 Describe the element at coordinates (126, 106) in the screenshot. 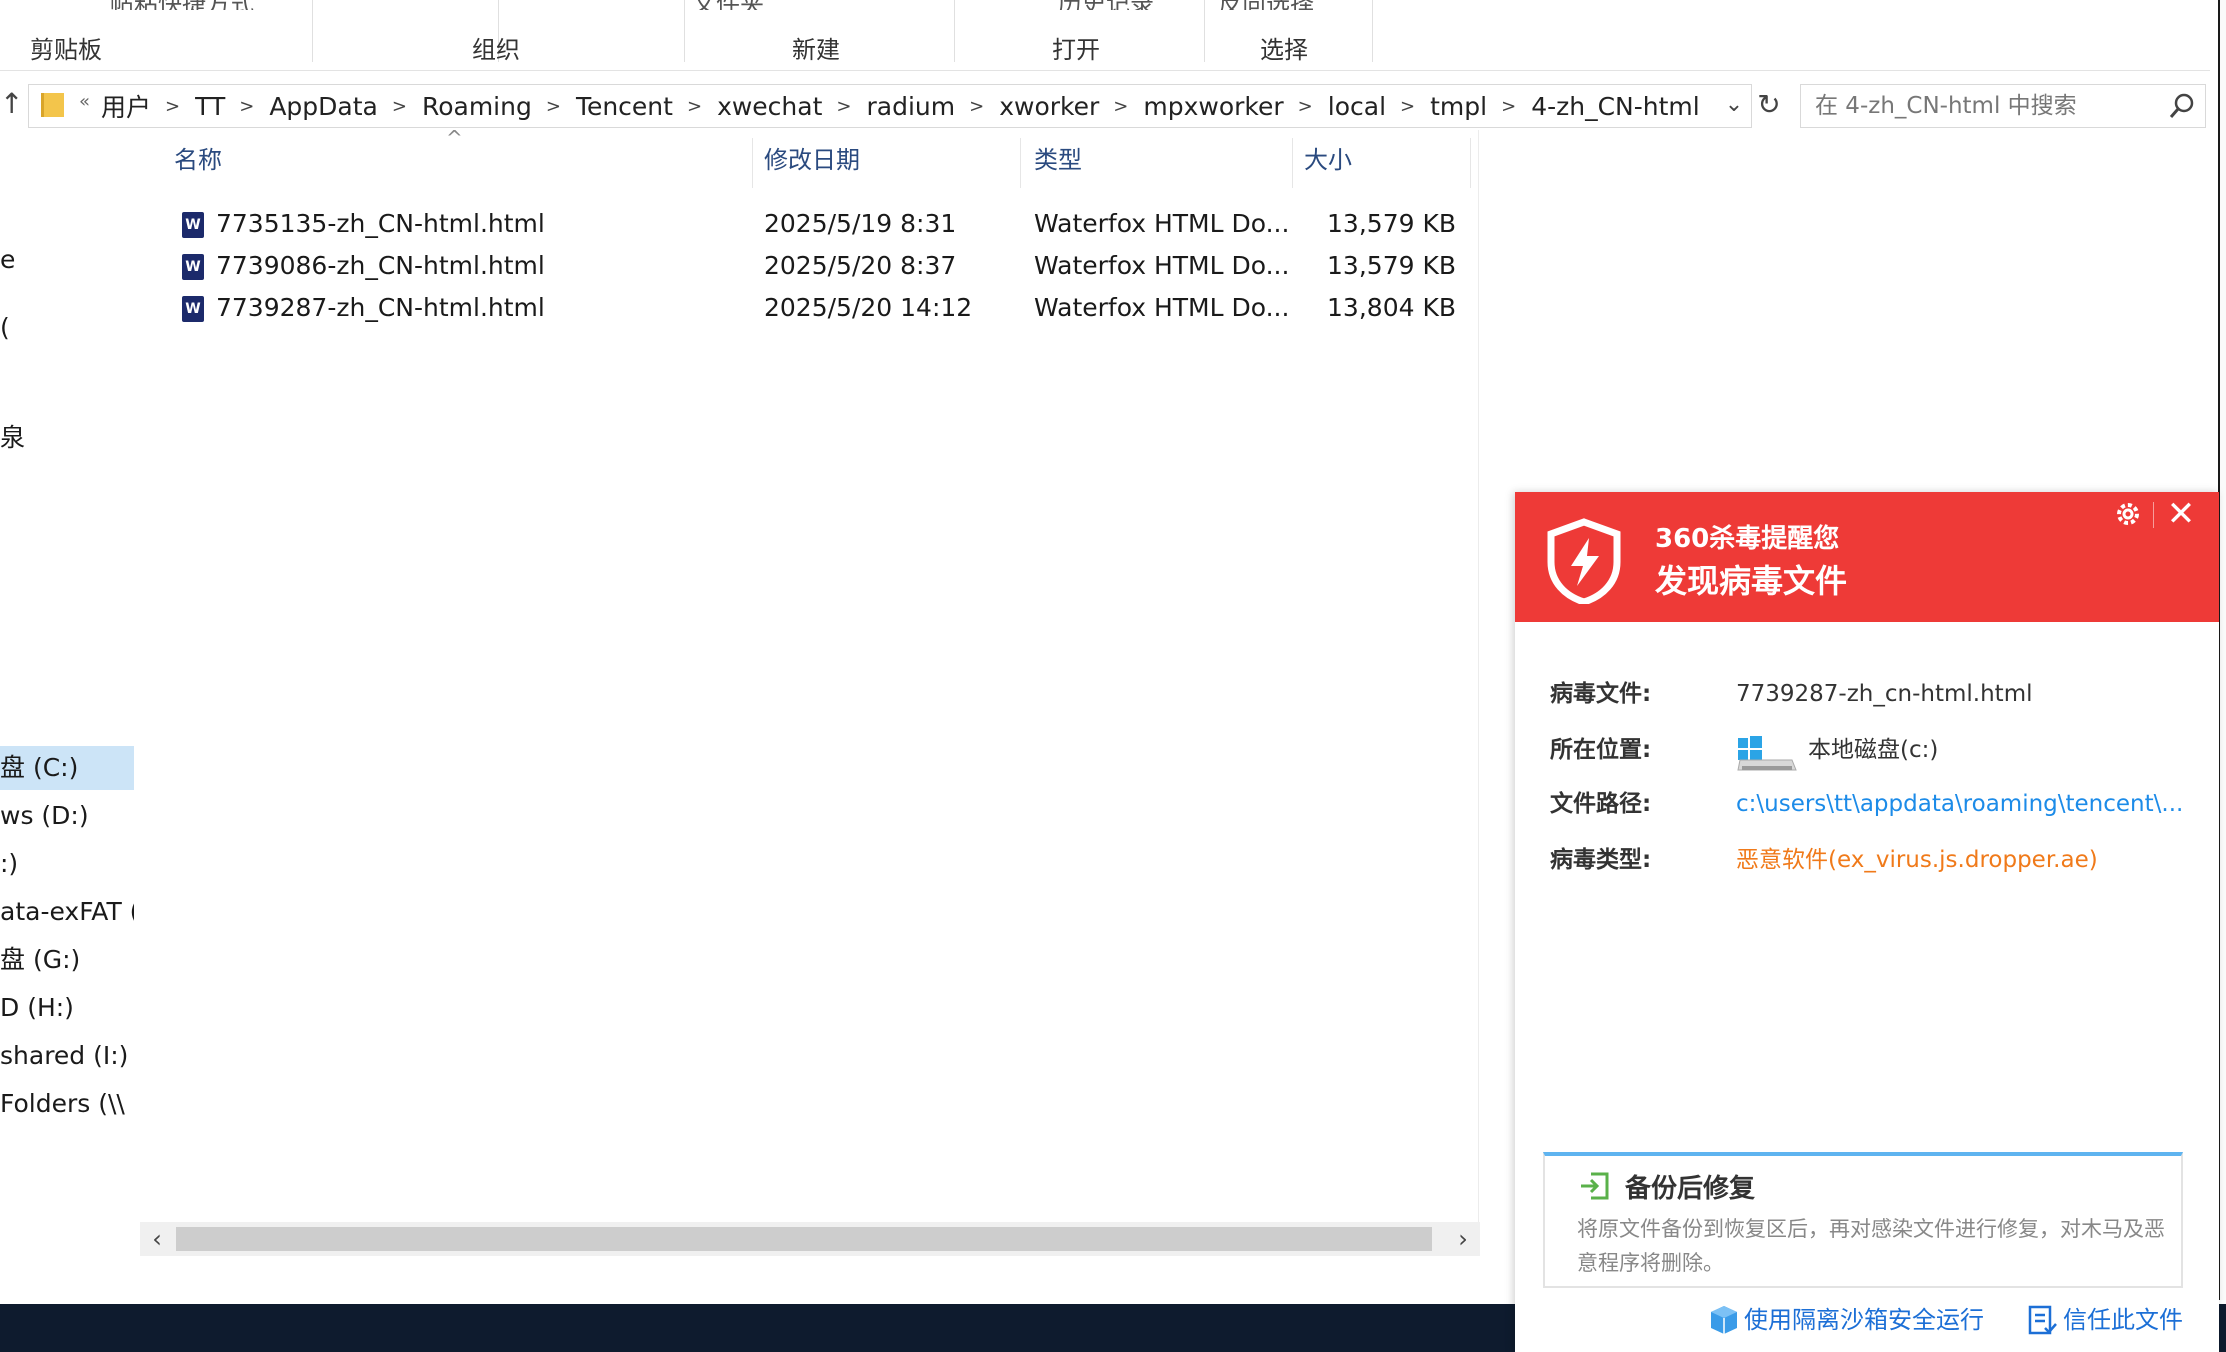

I see `breadcrumb-item: 用户` at that location.